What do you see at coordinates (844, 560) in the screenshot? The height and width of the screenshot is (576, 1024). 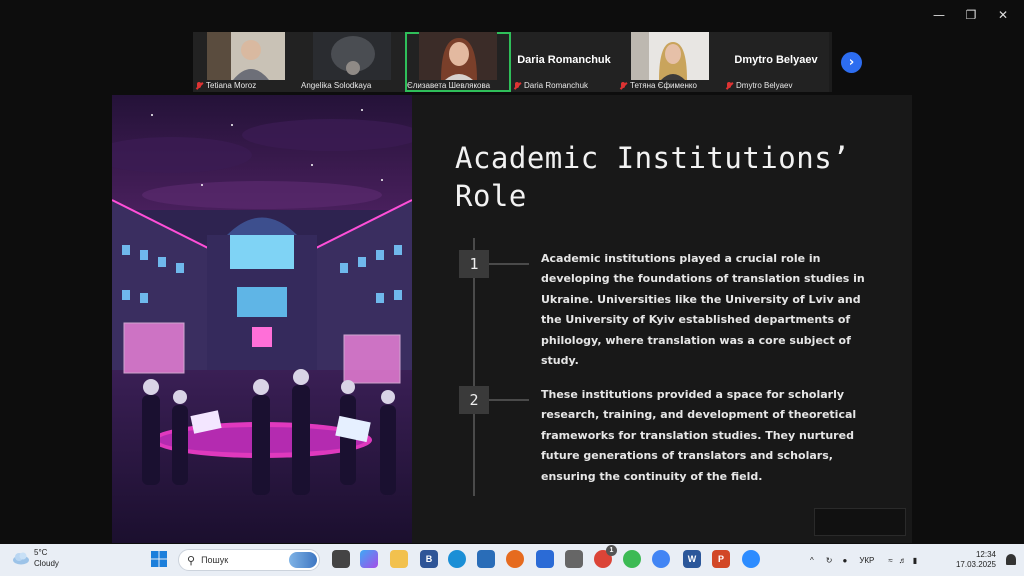 I see `microphone-icon: ●` at bounding box center [844, 560].